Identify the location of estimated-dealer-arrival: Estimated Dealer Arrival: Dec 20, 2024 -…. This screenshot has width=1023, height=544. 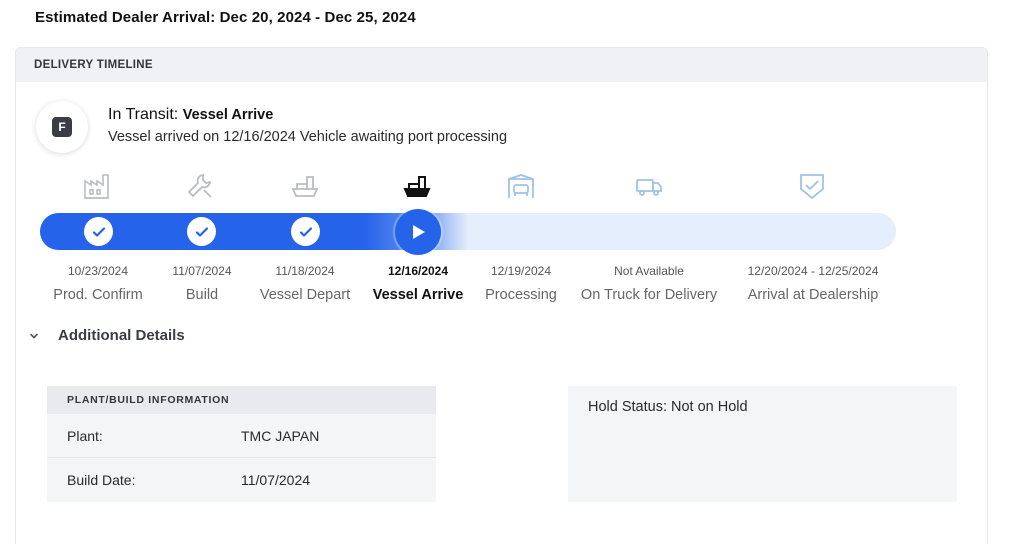
(225, 17).